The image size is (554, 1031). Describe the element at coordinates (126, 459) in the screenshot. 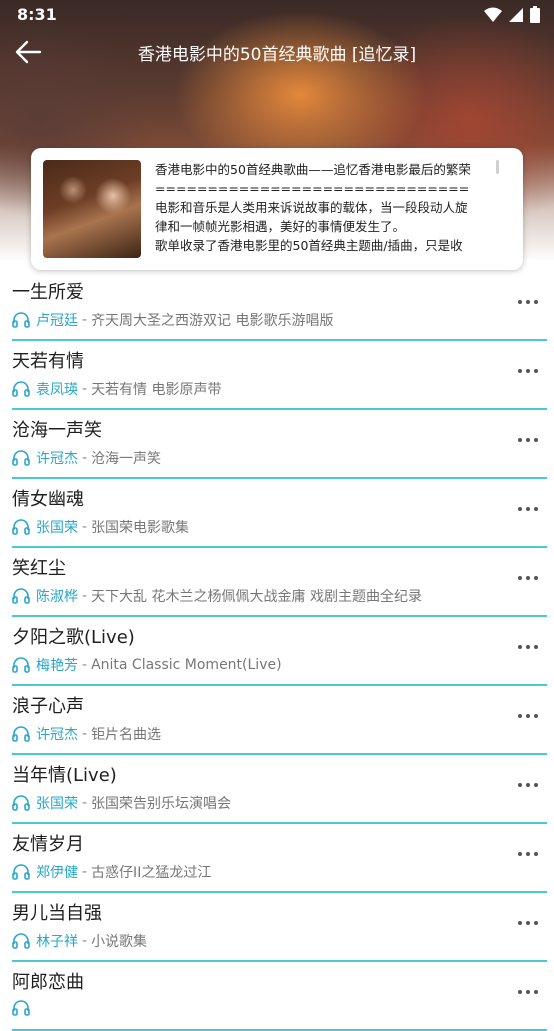

I see `song-album: 沧海一声笑` at that location.